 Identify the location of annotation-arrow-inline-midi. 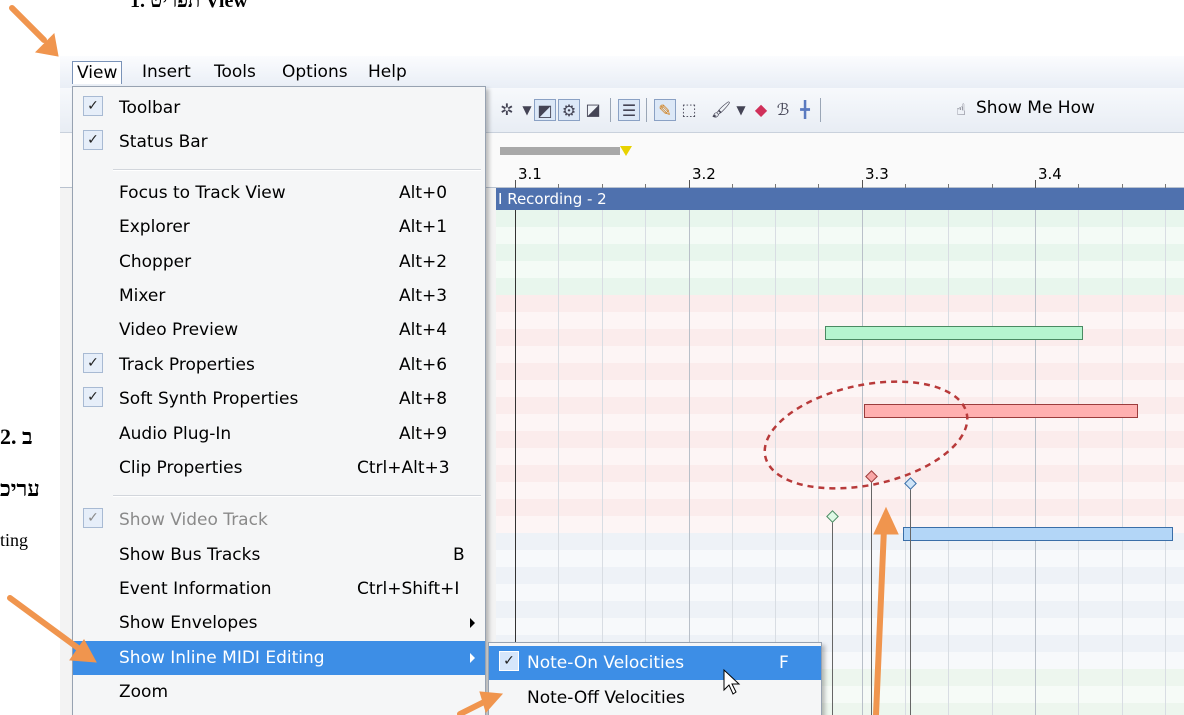
(52, 629).